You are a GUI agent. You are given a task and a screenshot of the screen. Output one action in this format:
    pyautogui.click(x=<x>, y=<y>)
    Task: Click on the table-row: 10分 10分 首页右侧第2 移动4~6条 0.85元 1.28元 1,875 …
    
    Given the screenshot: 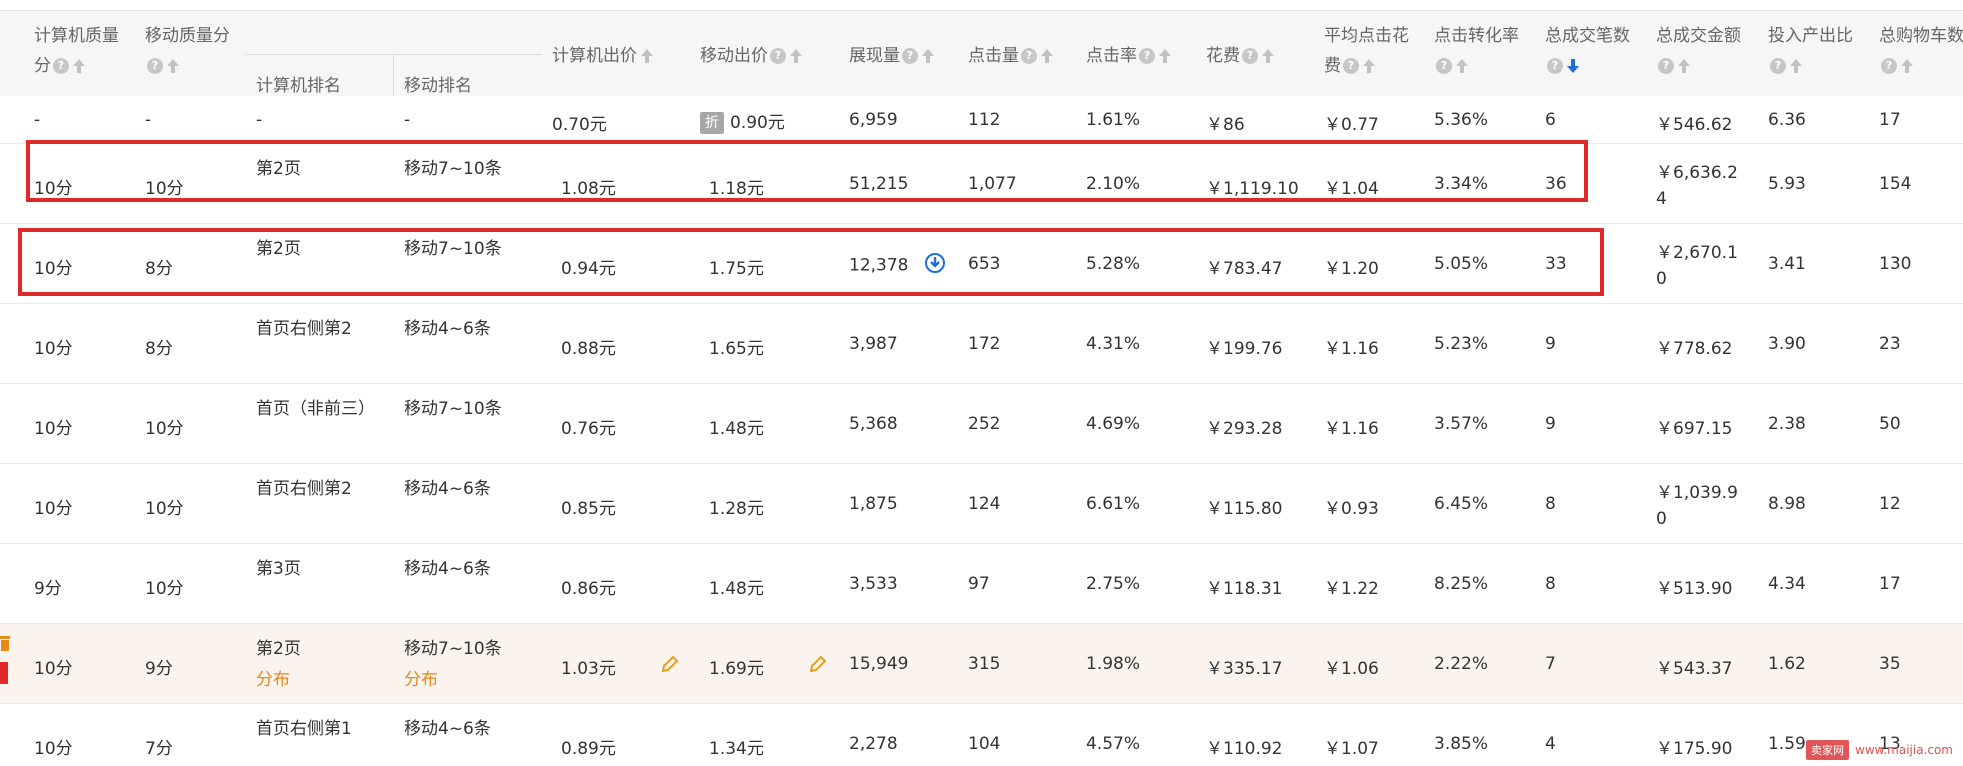 What is the action you would take?
    pyautogui.click(x=981, y=504)
    